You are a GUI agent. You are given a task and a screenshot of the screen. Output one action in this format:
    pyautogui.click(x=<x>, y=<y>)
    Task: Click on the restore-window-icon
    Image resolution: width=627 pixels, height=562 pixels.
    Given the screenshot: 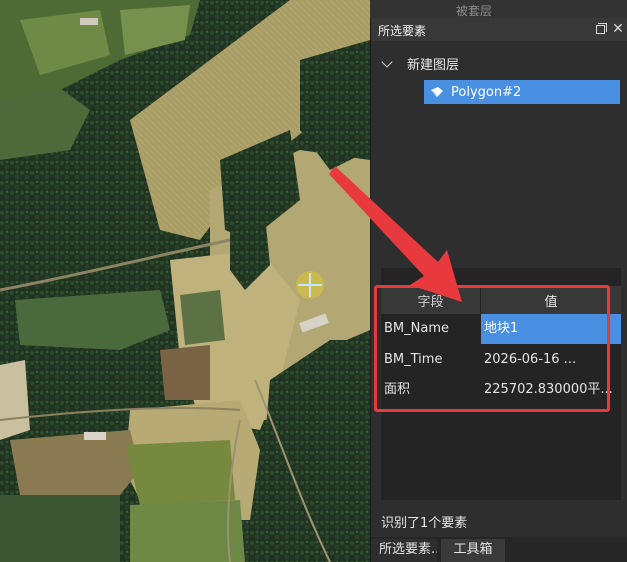 What is the action you would take?
    pyautogui.click(x=601, y=29)
    